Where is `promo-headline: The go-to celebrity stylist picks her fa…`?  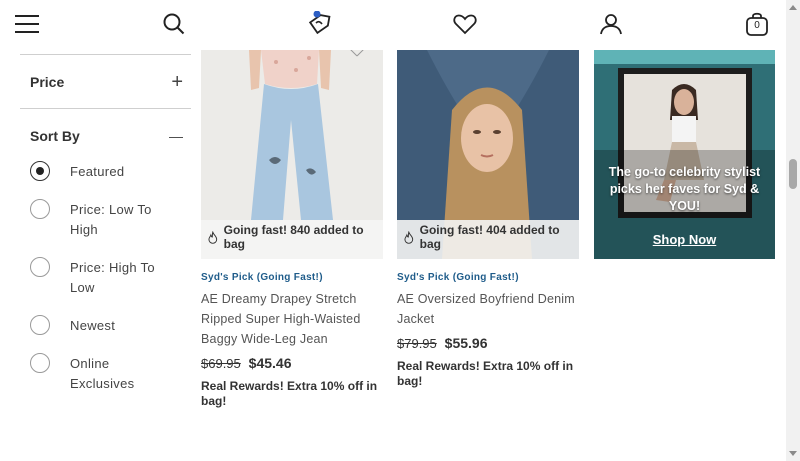 promo-headline: The go-to celebrity stylist picks her fa… is located at coordinates (684, 189).